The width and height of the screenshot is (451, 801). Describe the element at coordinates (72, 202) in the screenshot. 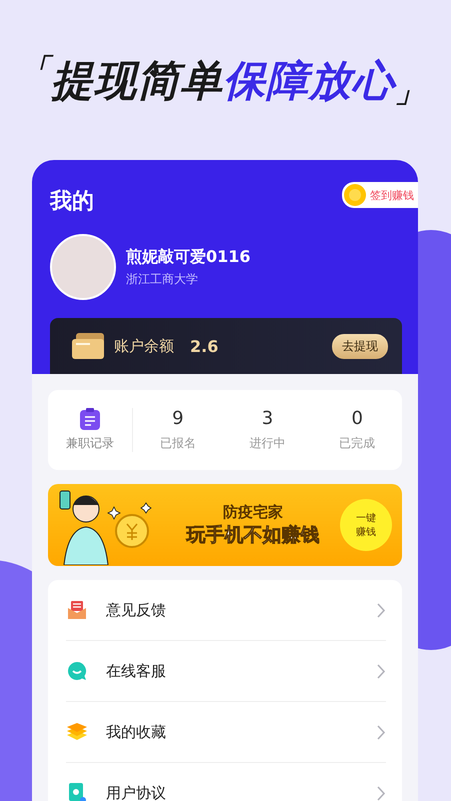

I see `page-title: 我的` at that location.